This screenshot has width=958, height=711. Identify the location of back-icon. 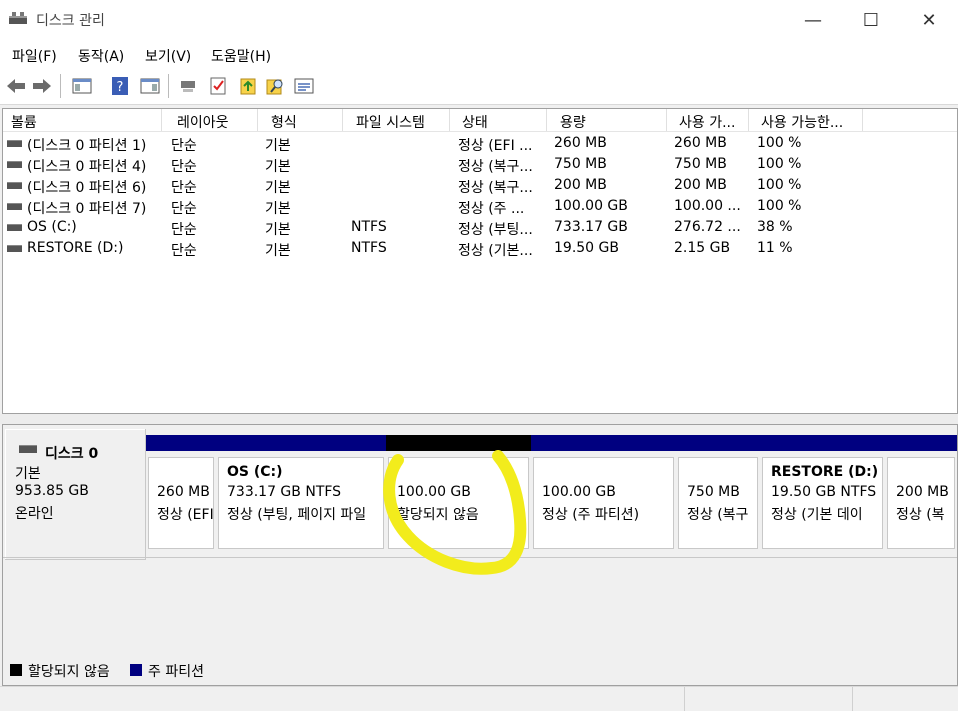
(16, 86).